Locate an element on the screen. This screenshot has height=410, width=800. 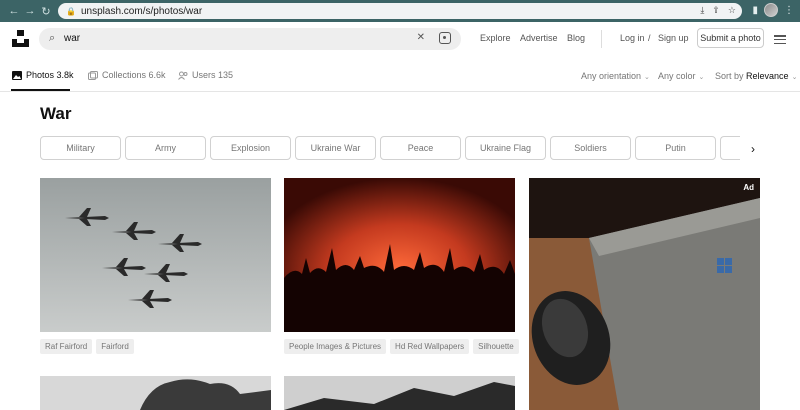
nav-blog: Blog is located at coordinates (576, 38).